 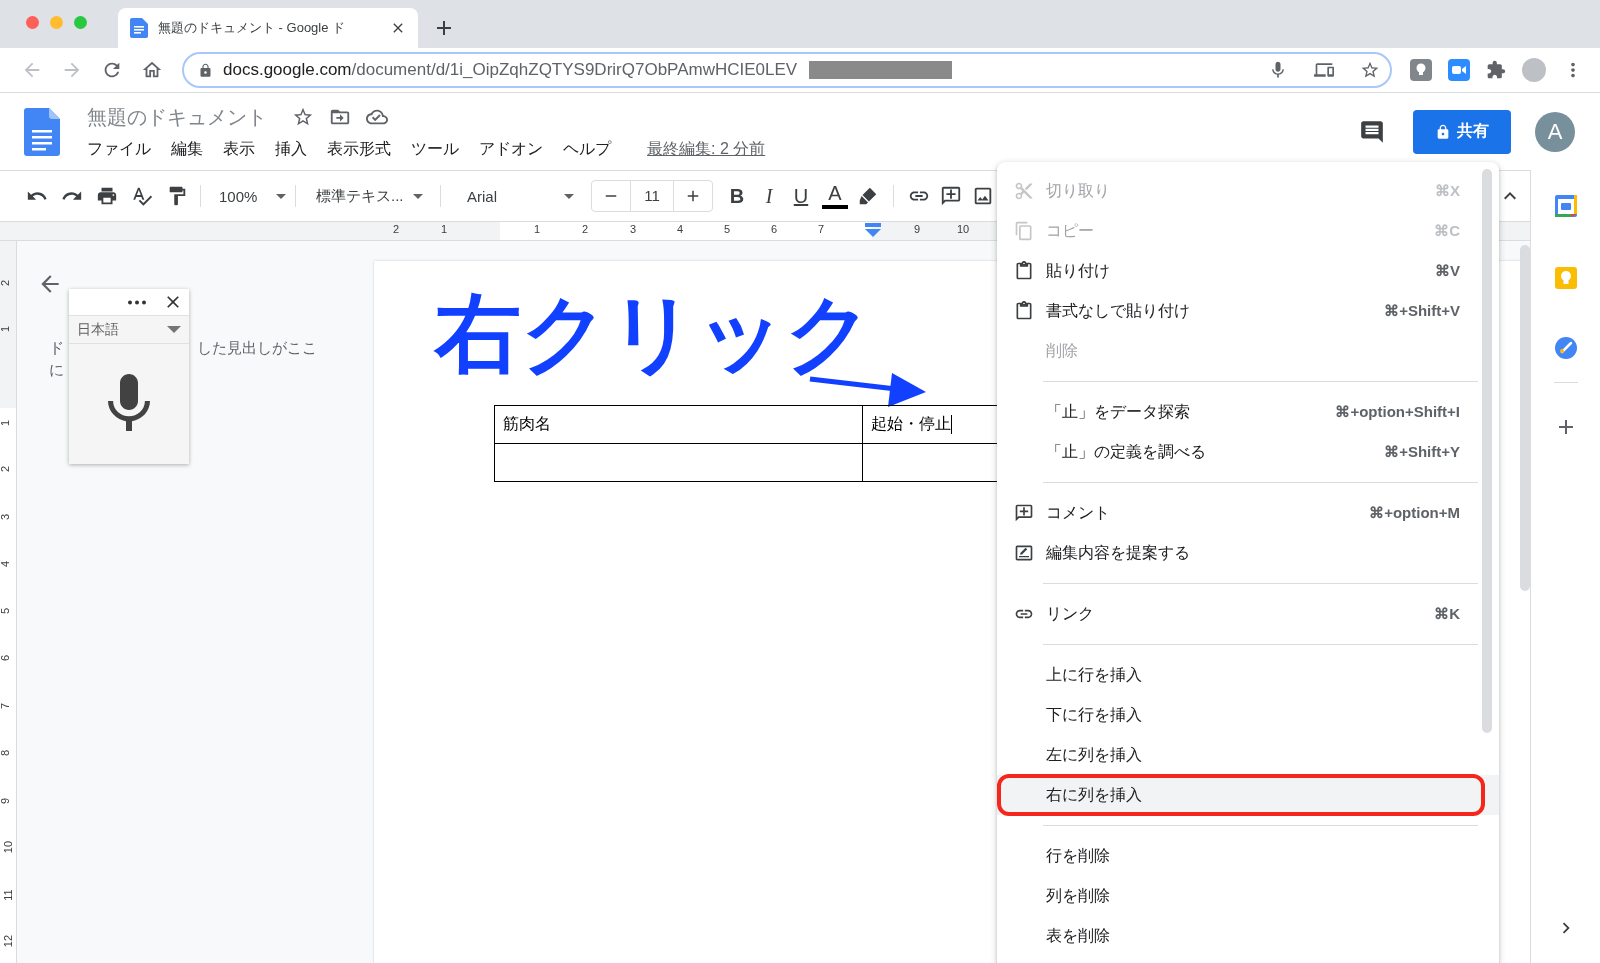 I want to click on menu-item: 編集内容を提案する, so click(x=1248, y=553).